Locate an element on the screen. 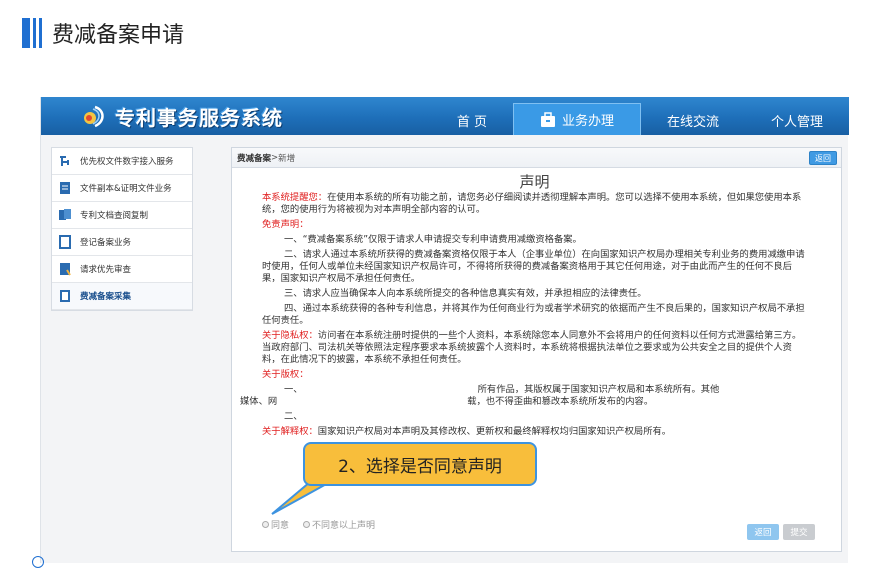  top-navbar: 专利事务服务系统 首 页 业务办理 在线交流 个人管理 is located at coordinates (445, 116).